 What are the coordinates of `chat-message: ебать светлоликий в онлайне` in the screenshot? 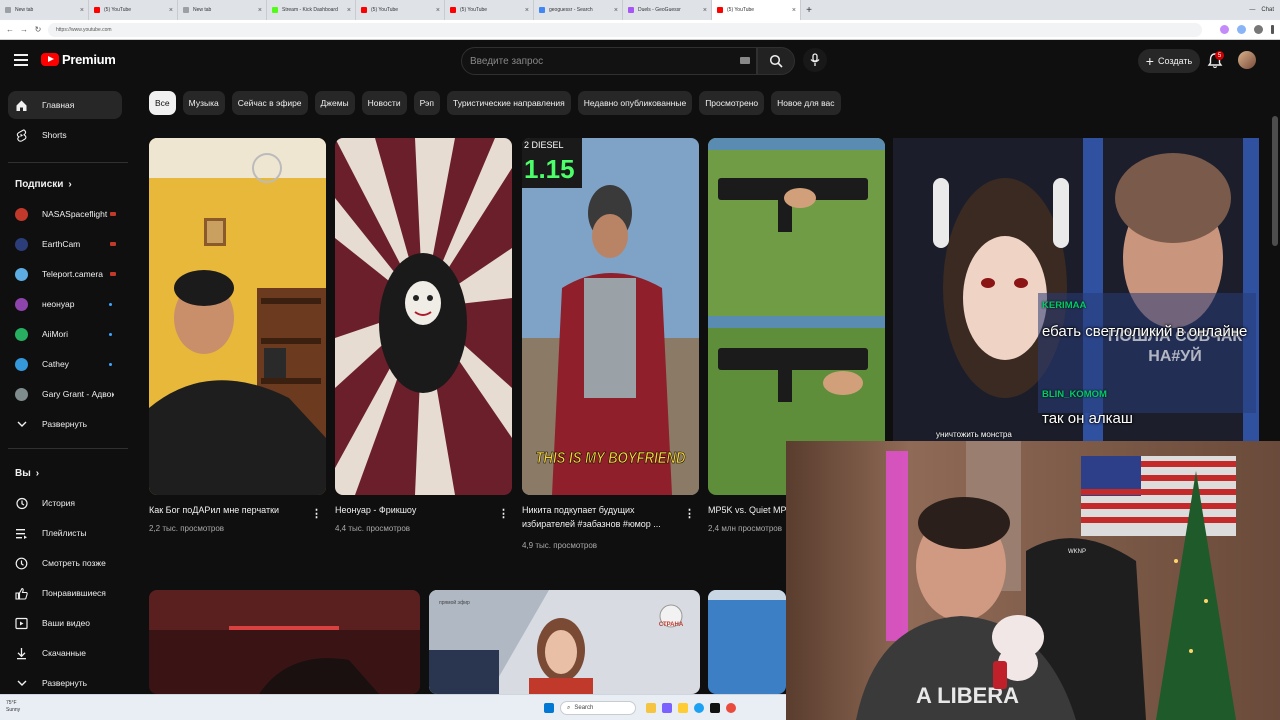 It's located at (1145, 331).